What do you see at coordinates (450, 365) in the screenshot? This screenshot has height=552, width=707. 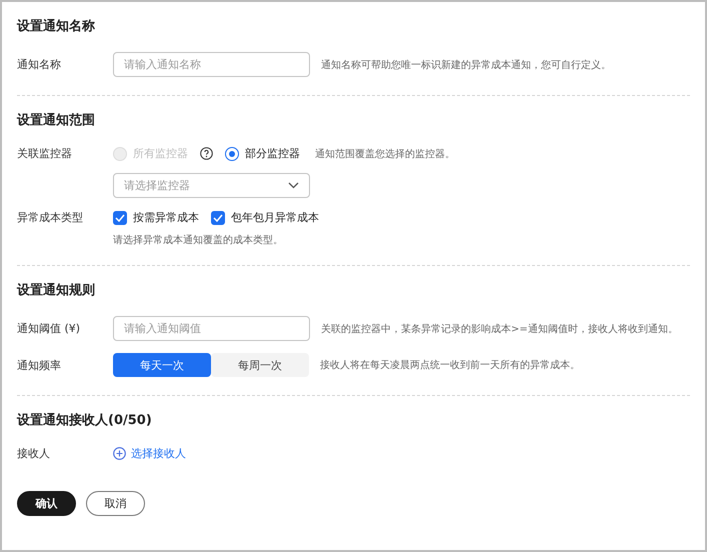 I see `help-text: 接收人将在每天凌晨两点统一收到前一天所有的异常成本。` at bounding box center [450, 365].